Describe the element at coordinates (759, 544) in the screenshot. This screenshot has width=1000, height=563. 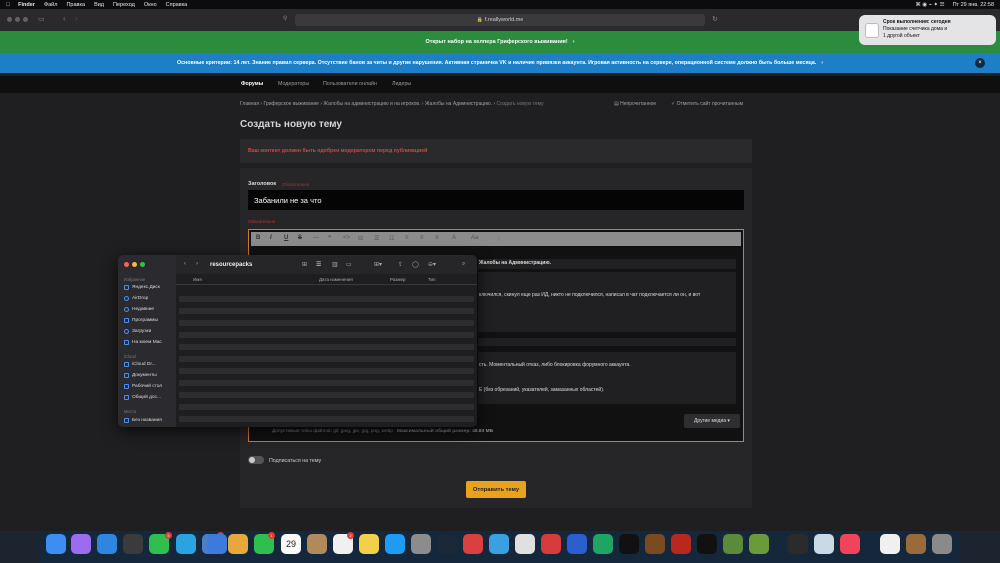
I see `minecraft-launcher-dock-icon` at that location.